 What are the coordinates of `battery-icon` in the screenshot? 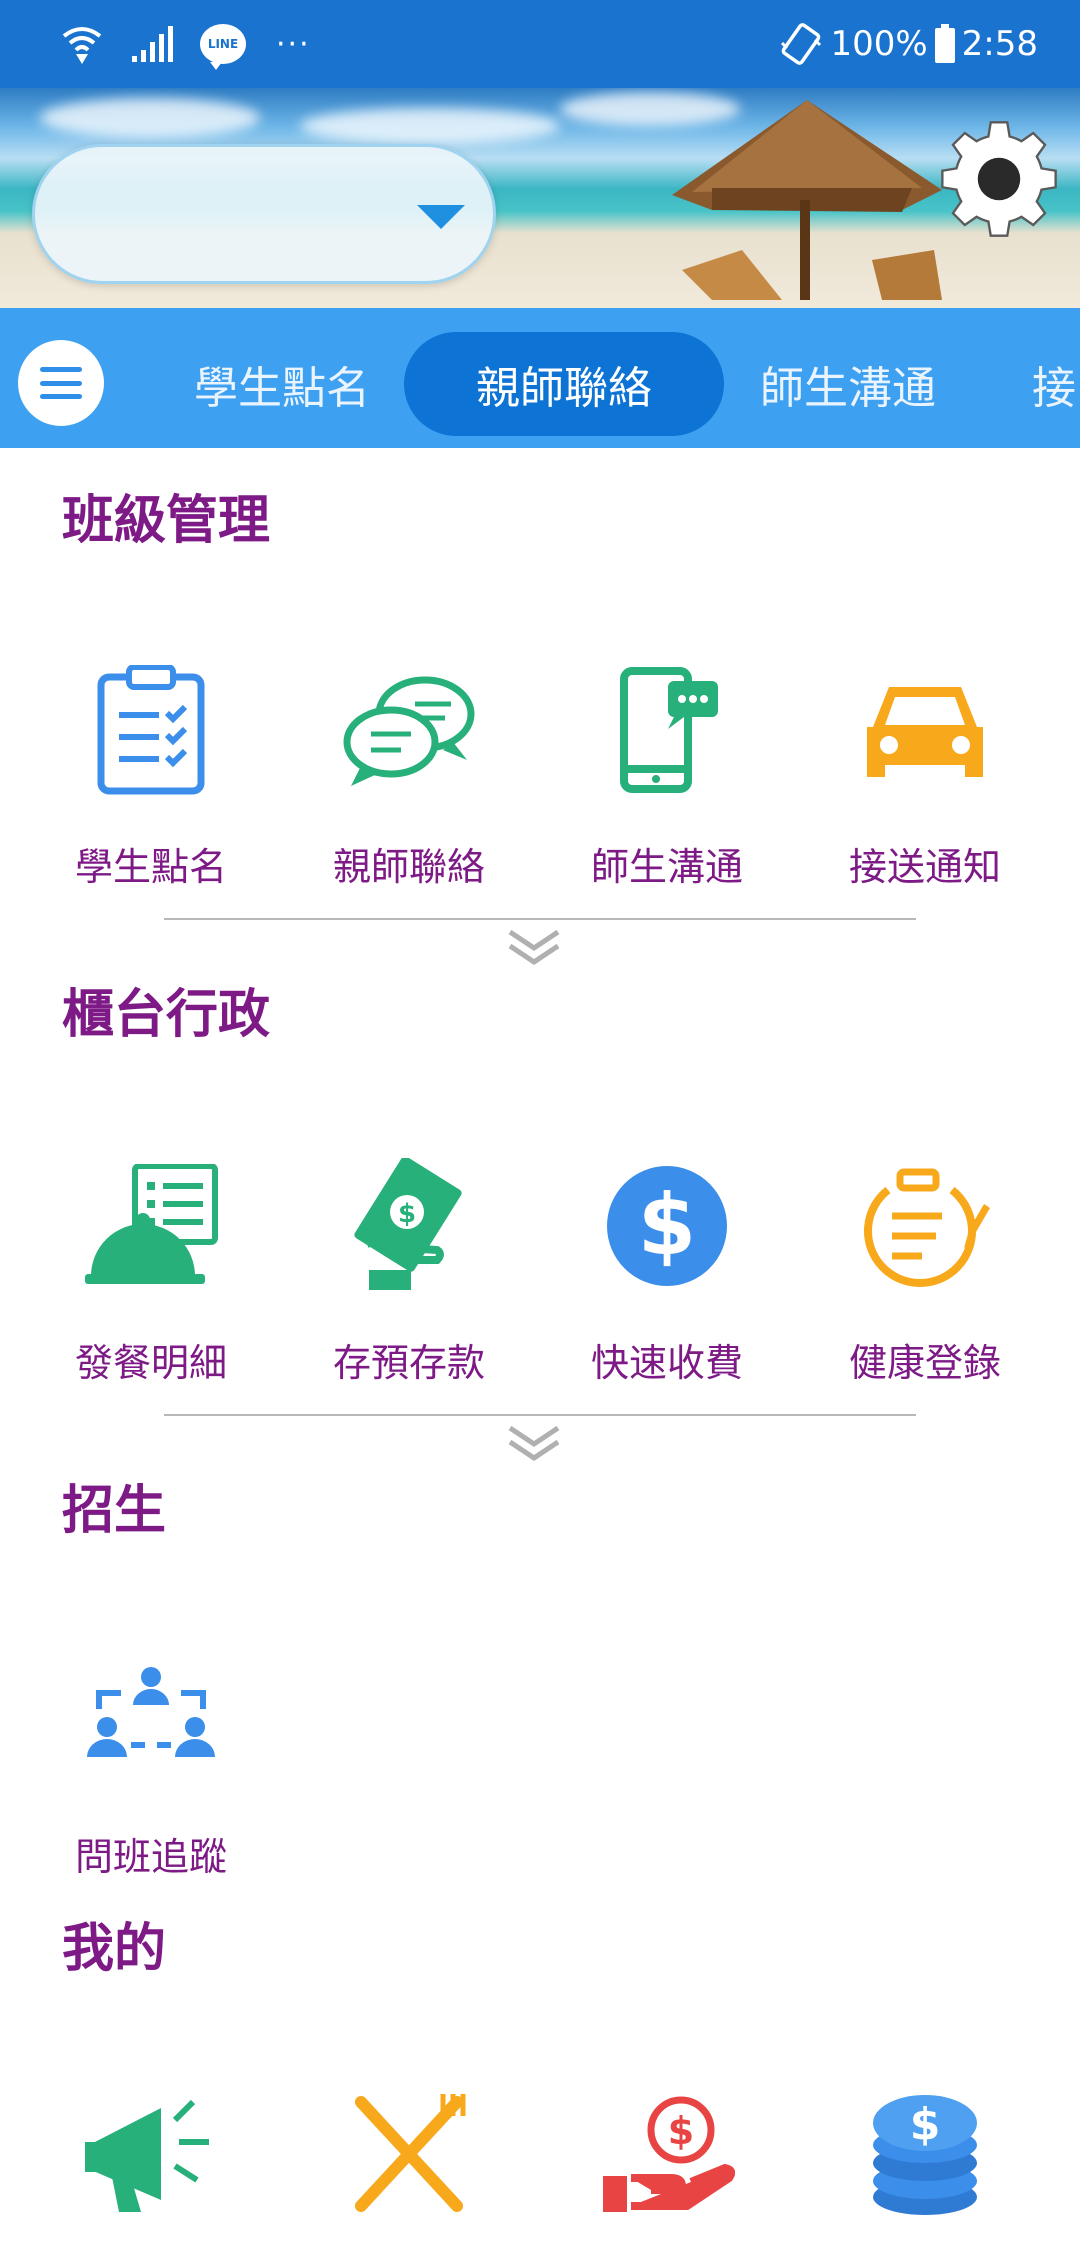 It's located at (944, 43).